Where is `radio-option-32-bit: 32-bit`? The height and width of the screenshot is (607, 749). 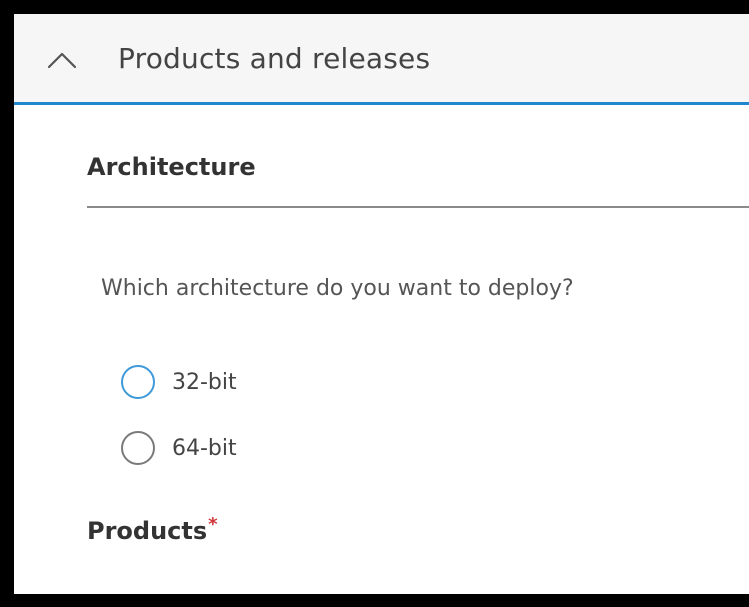 radio-option-32-bit: 32-bit is located at coordinates (179, 382).